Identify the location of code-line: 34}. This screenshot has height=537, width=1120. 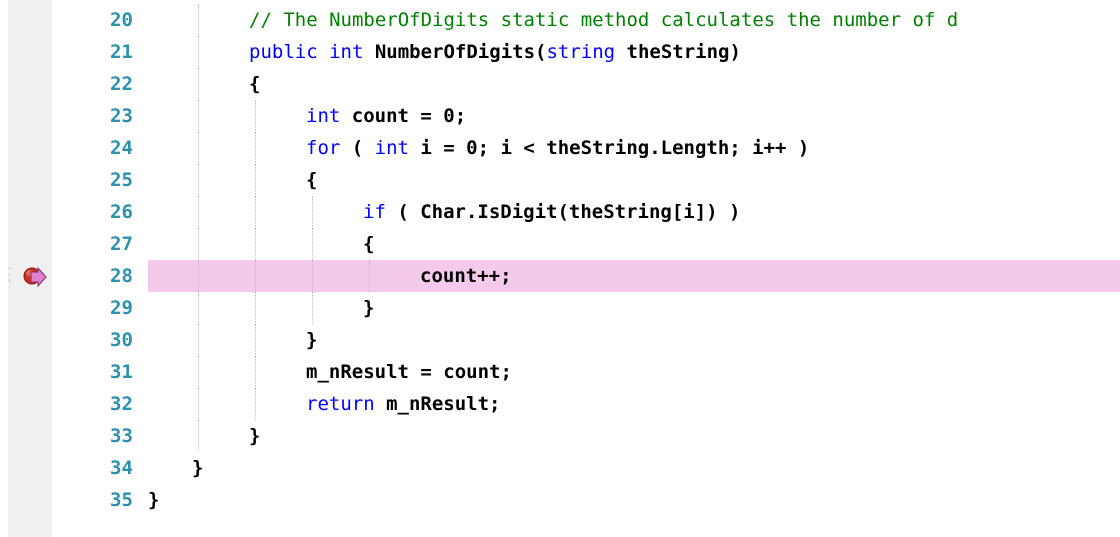
(560, 468).